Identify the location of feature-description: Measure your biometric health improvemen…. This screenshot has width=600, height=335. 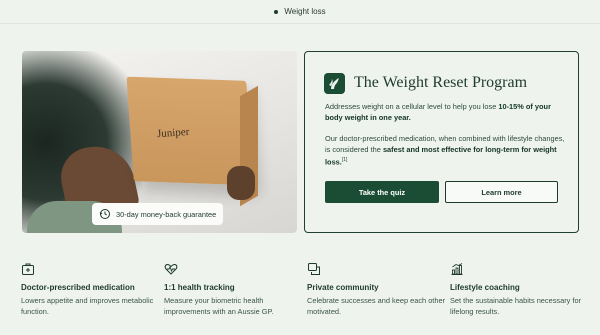
(219, 306).